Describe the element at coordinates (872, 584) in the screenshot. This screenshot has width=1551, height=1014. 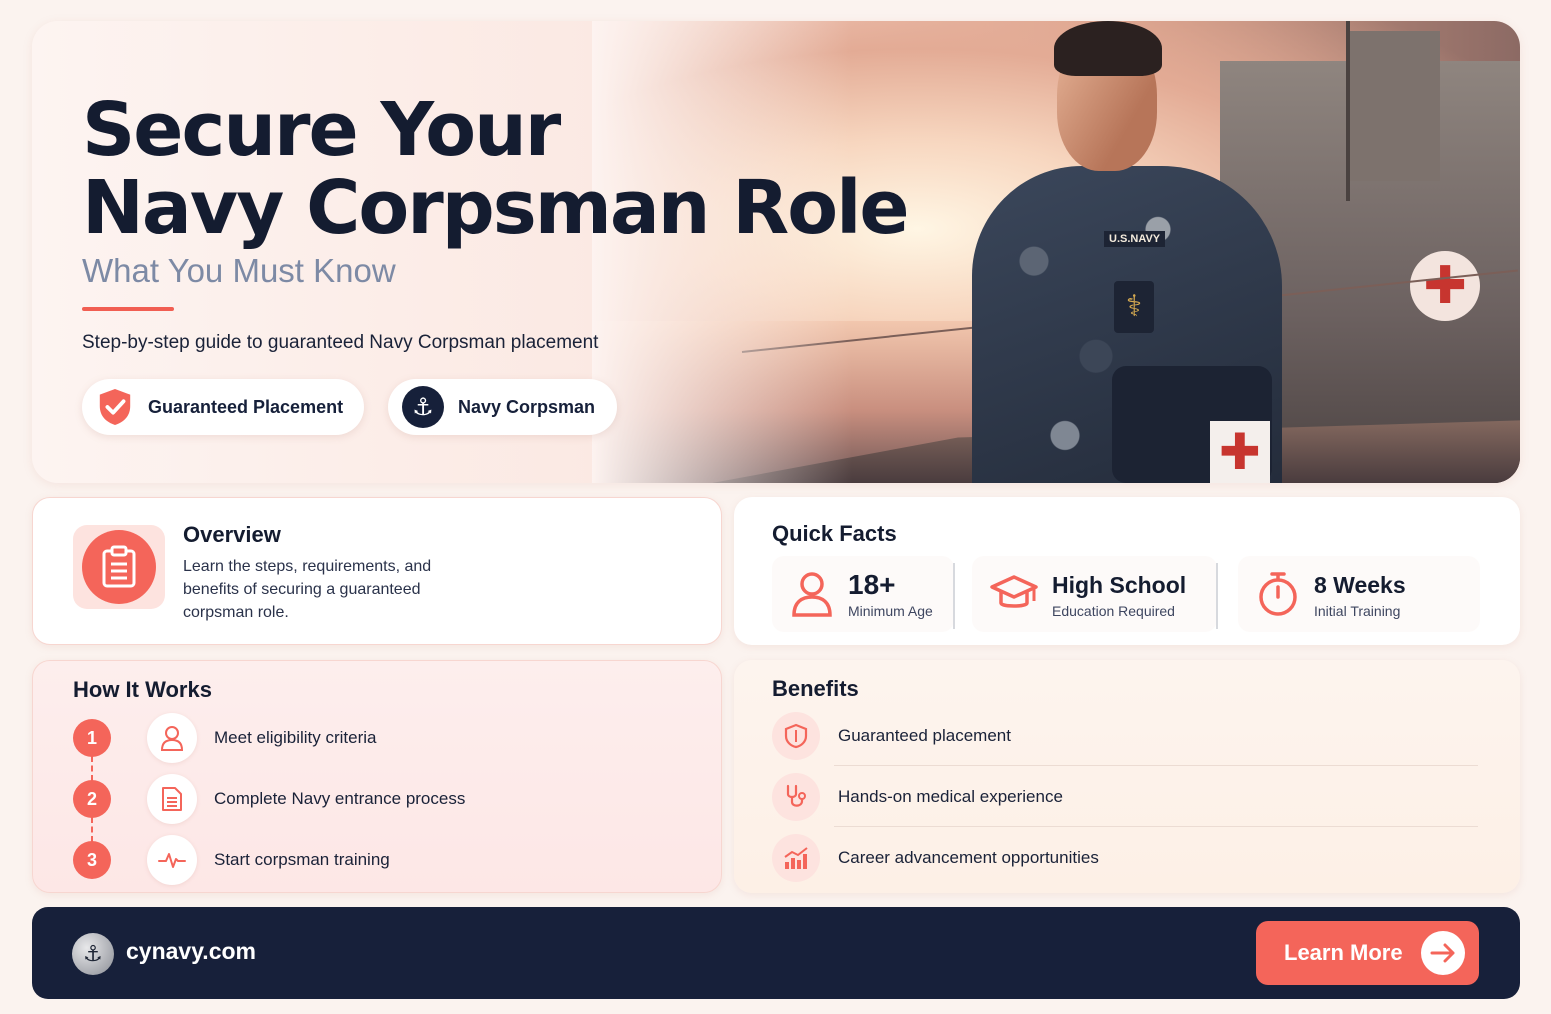
I see `fact-value: 18+` at that location.